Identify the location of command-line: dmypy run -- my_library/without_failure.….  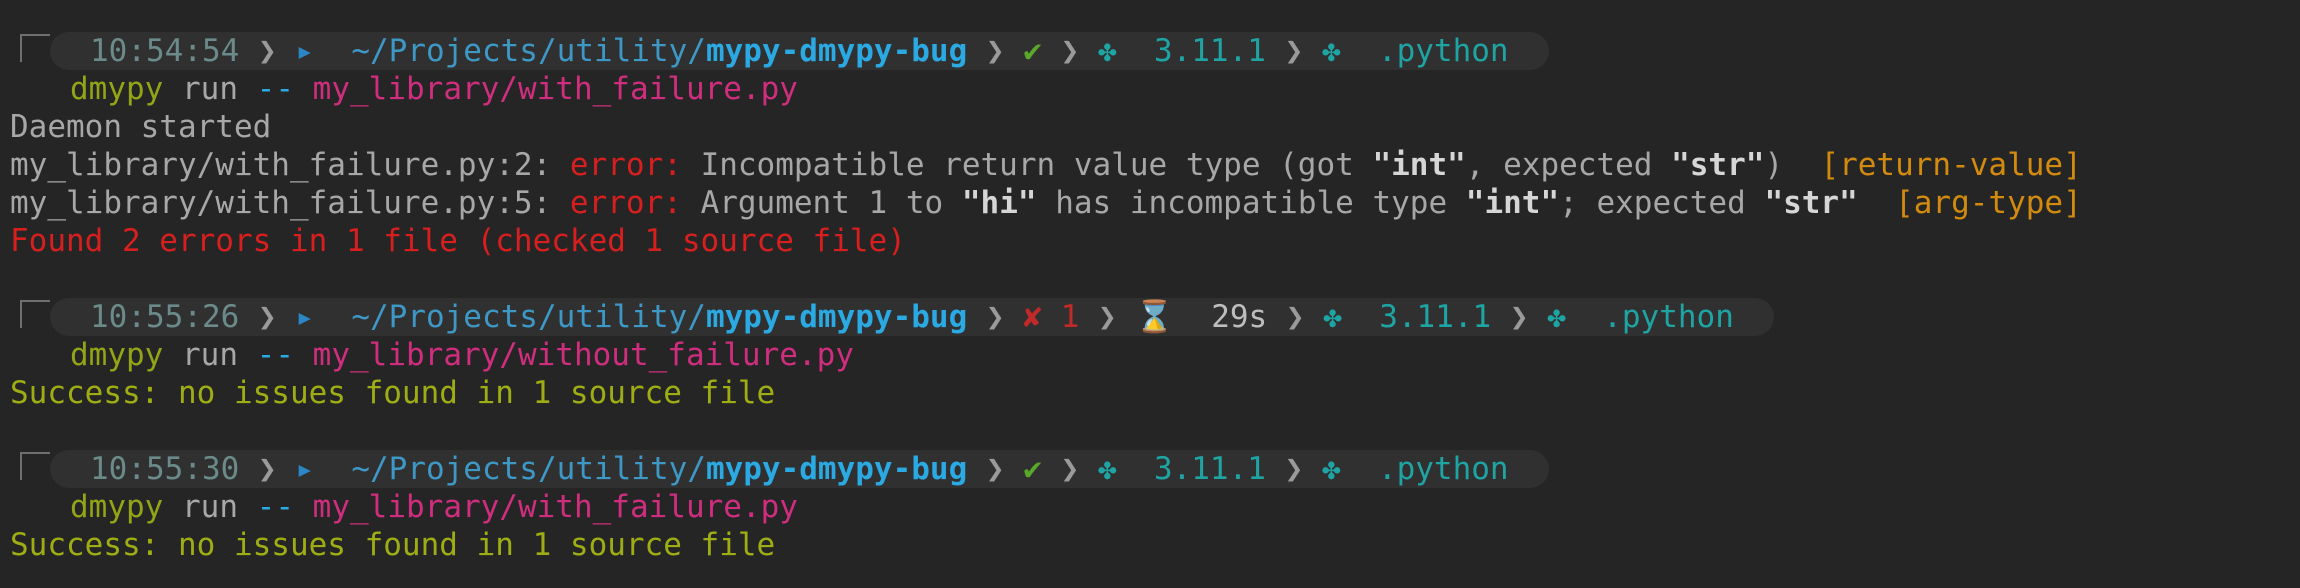
(462, 355).